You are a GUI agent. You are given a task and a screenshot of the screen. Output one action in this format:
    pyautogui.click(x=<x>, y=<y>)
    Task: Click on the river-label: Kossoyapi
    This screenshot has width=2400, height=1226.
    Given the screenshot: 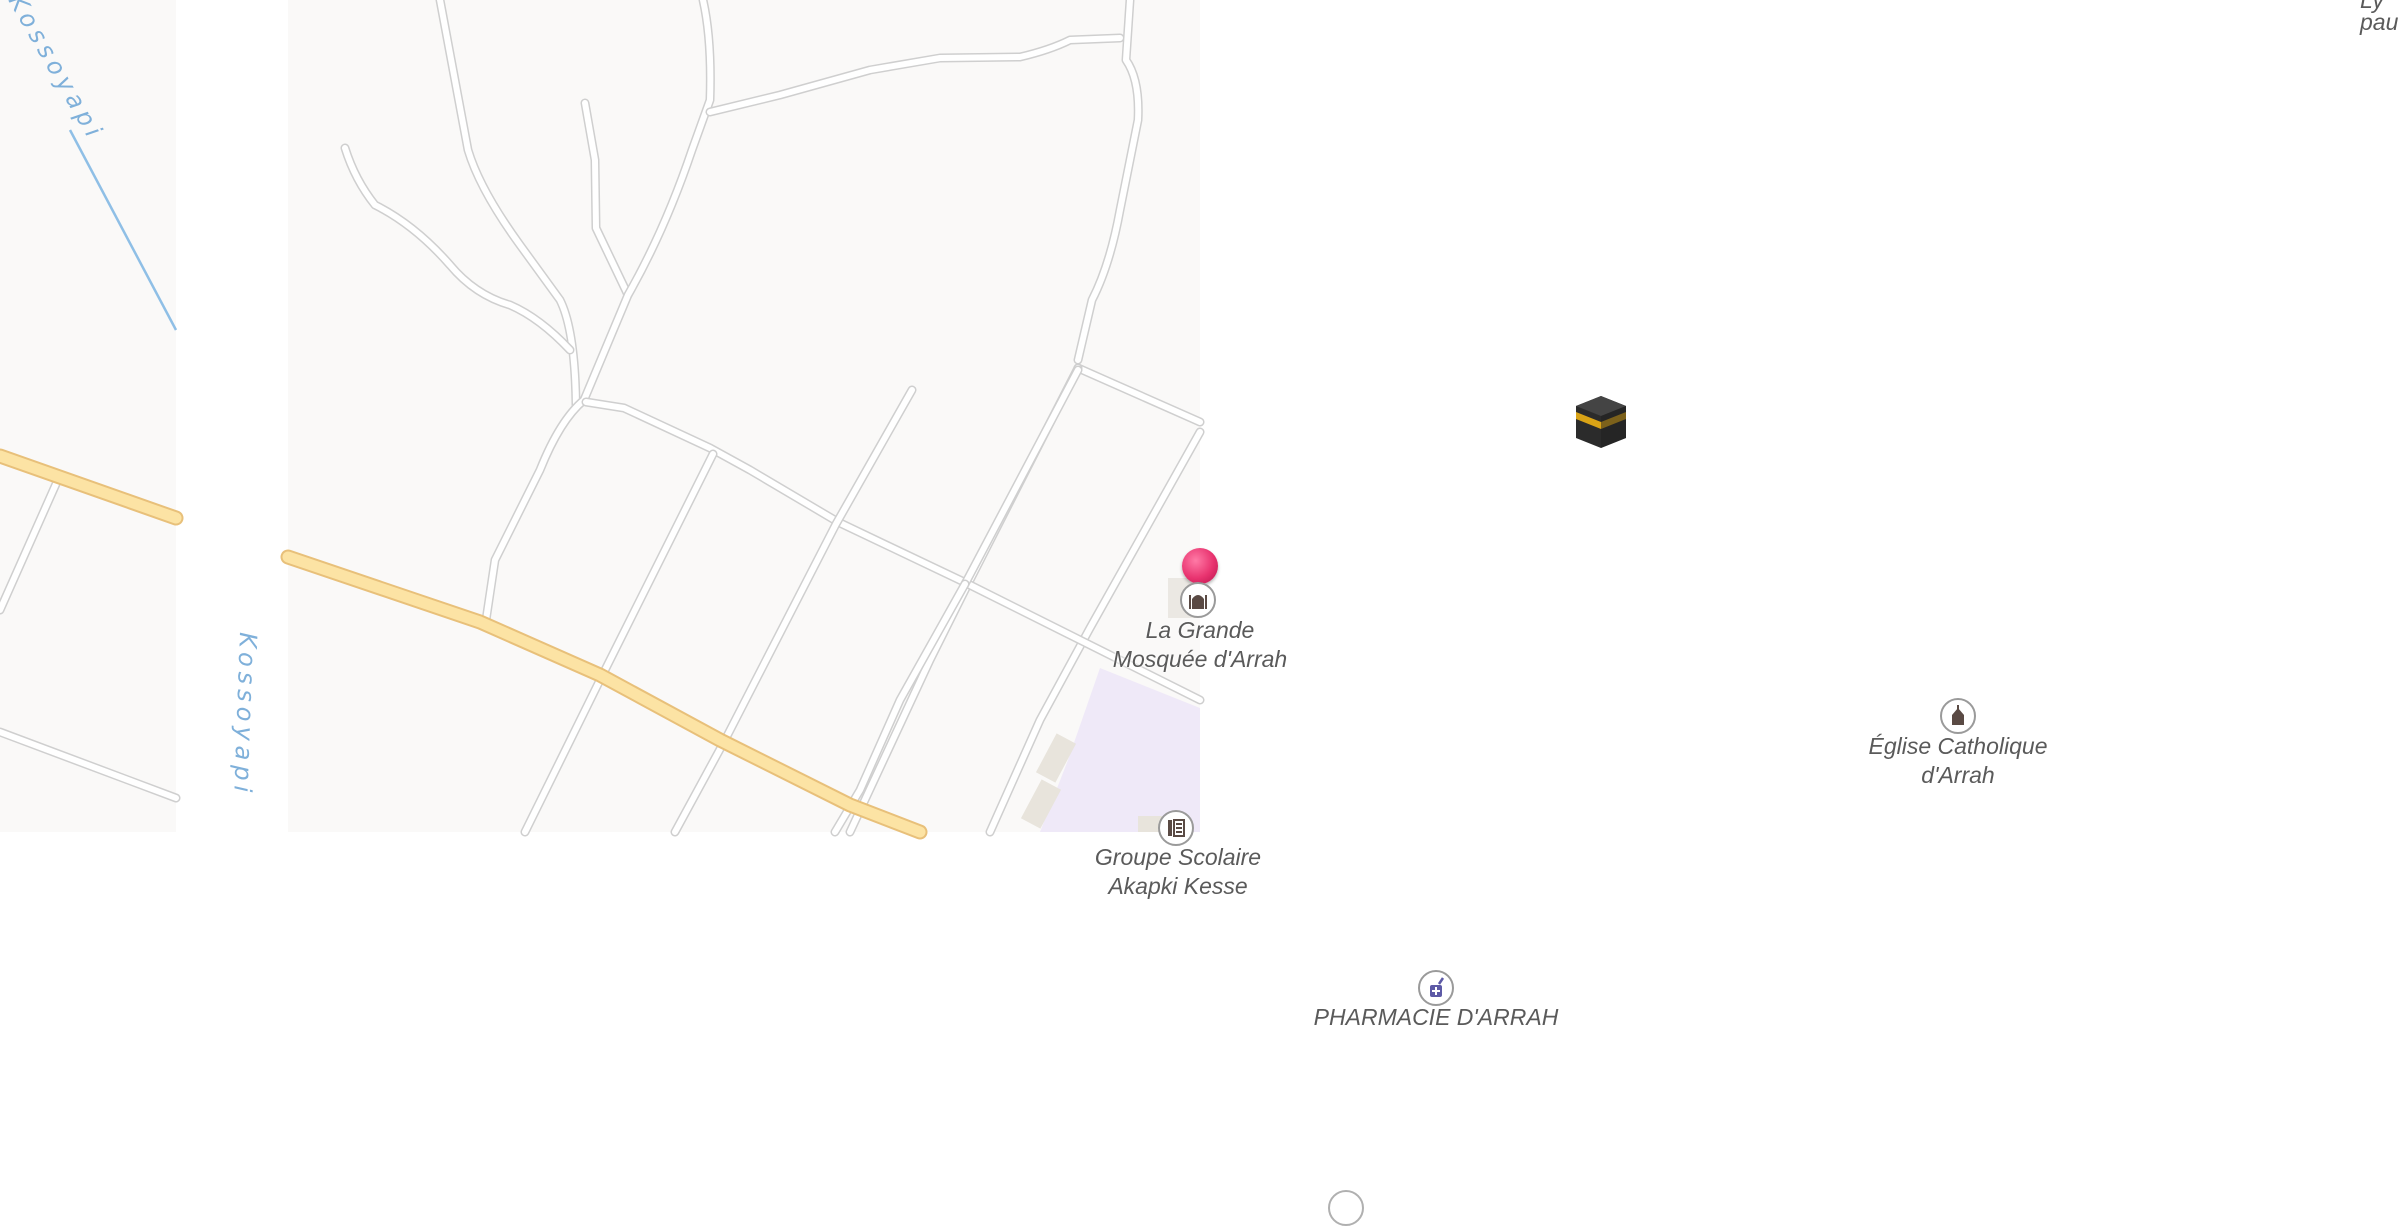 What is the action you would take?
    pyautogui.click(x=245, y=715)
    